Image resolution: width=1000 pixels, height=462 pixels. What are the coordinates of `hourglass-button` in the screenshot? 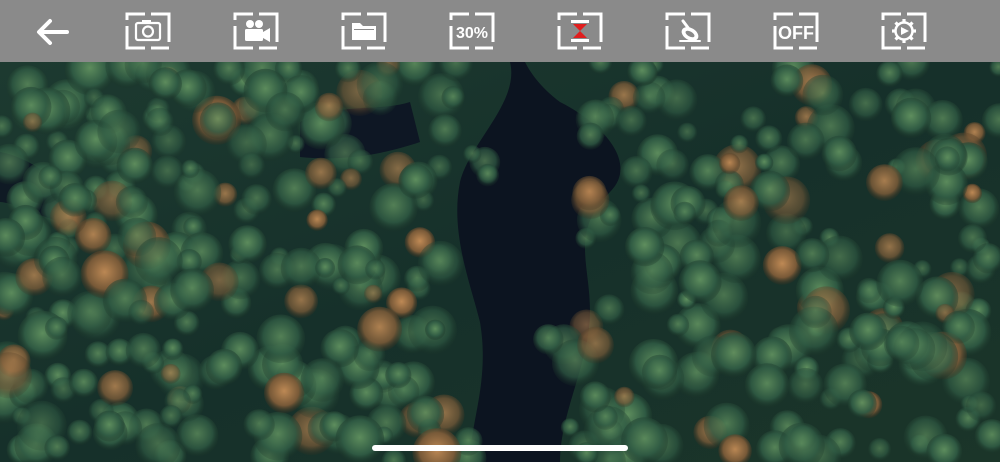 It's located at (580, 31).